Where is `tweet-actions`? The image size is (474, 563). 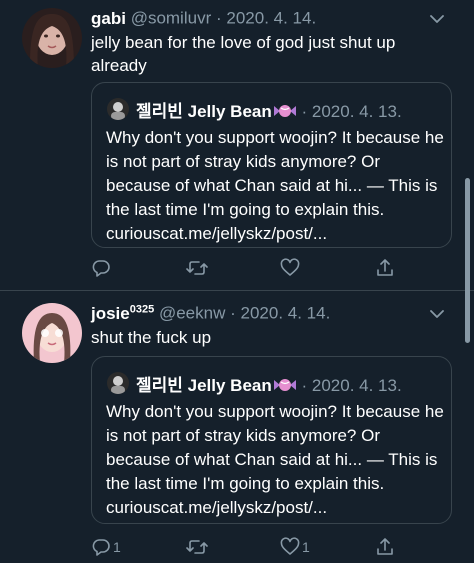 tweet-actions is located at coordinates (237, 267).